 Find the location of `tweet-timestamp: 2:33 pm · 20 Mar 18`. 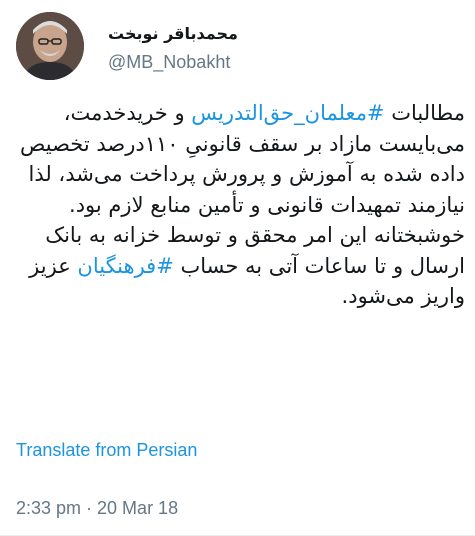

tweet-timestamp: 2:33 pm · 20 Mar 18 is located at coordinates (97, 508).